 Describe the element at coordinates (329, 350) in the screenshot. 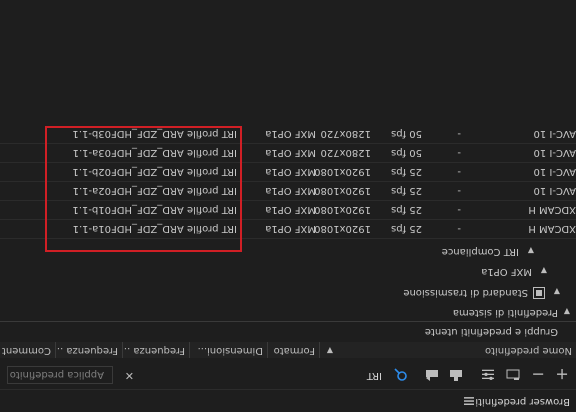

I see `sort-arrow-icon: ▼` at that location.